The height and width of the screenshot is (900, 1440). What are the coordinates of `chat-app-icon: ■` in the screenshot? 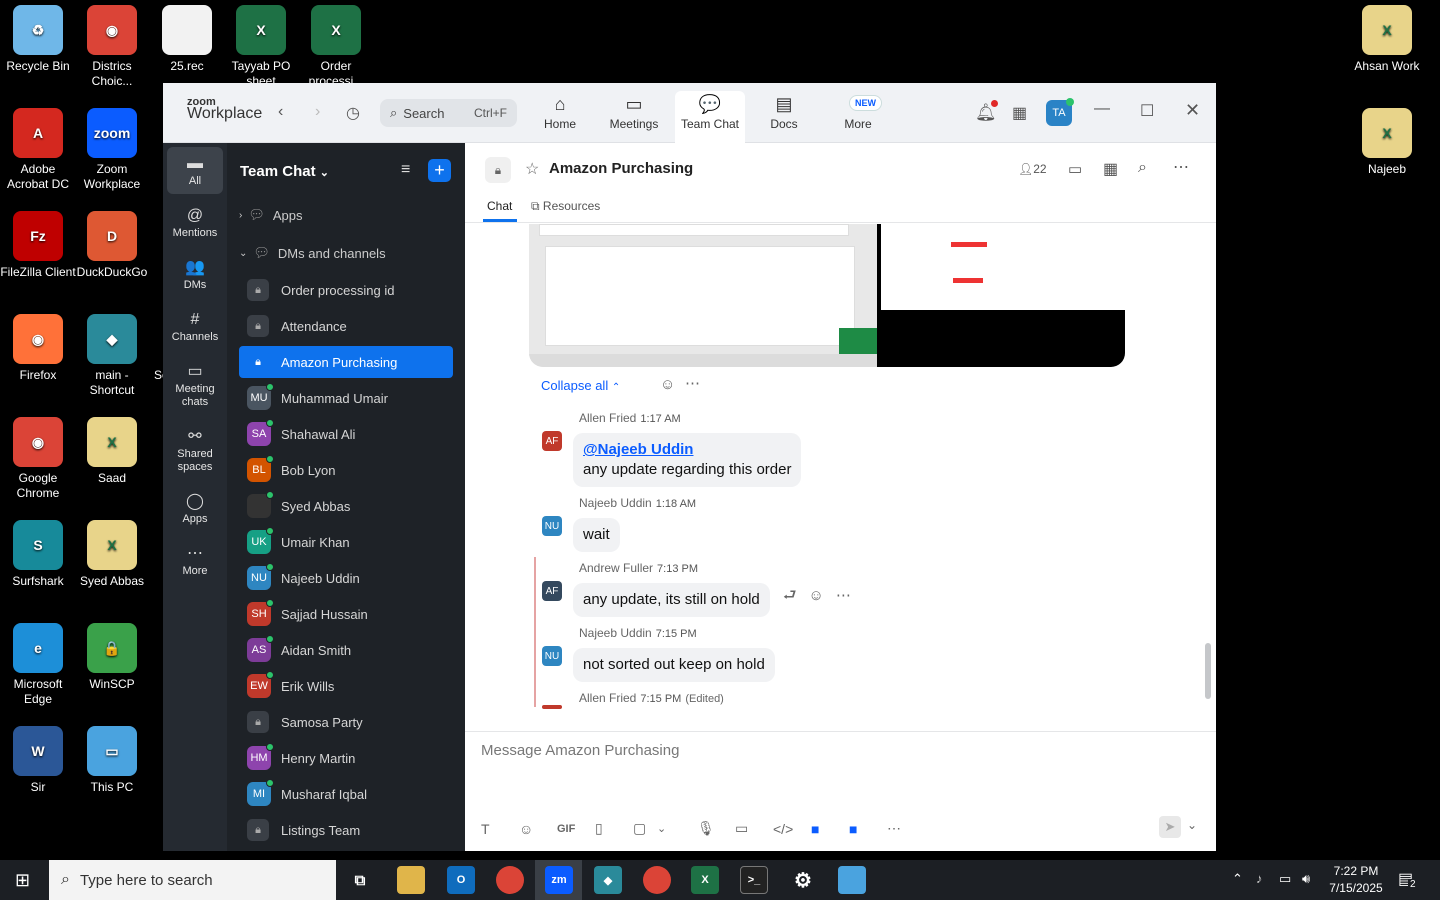 It's located at (830, 829).